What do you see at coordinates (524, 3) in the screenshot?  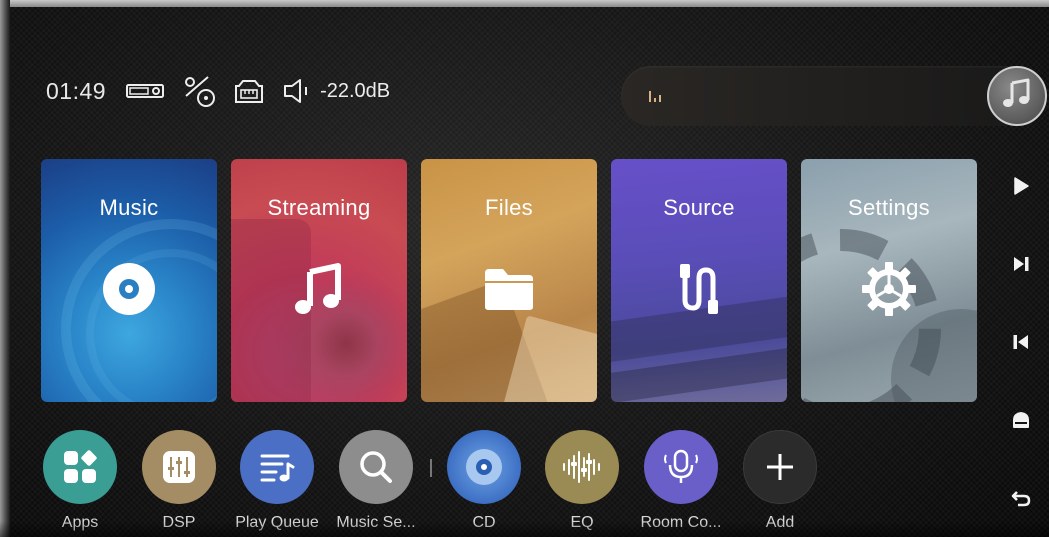 I see `device-bezel-top` at bounding box center [524, 3].